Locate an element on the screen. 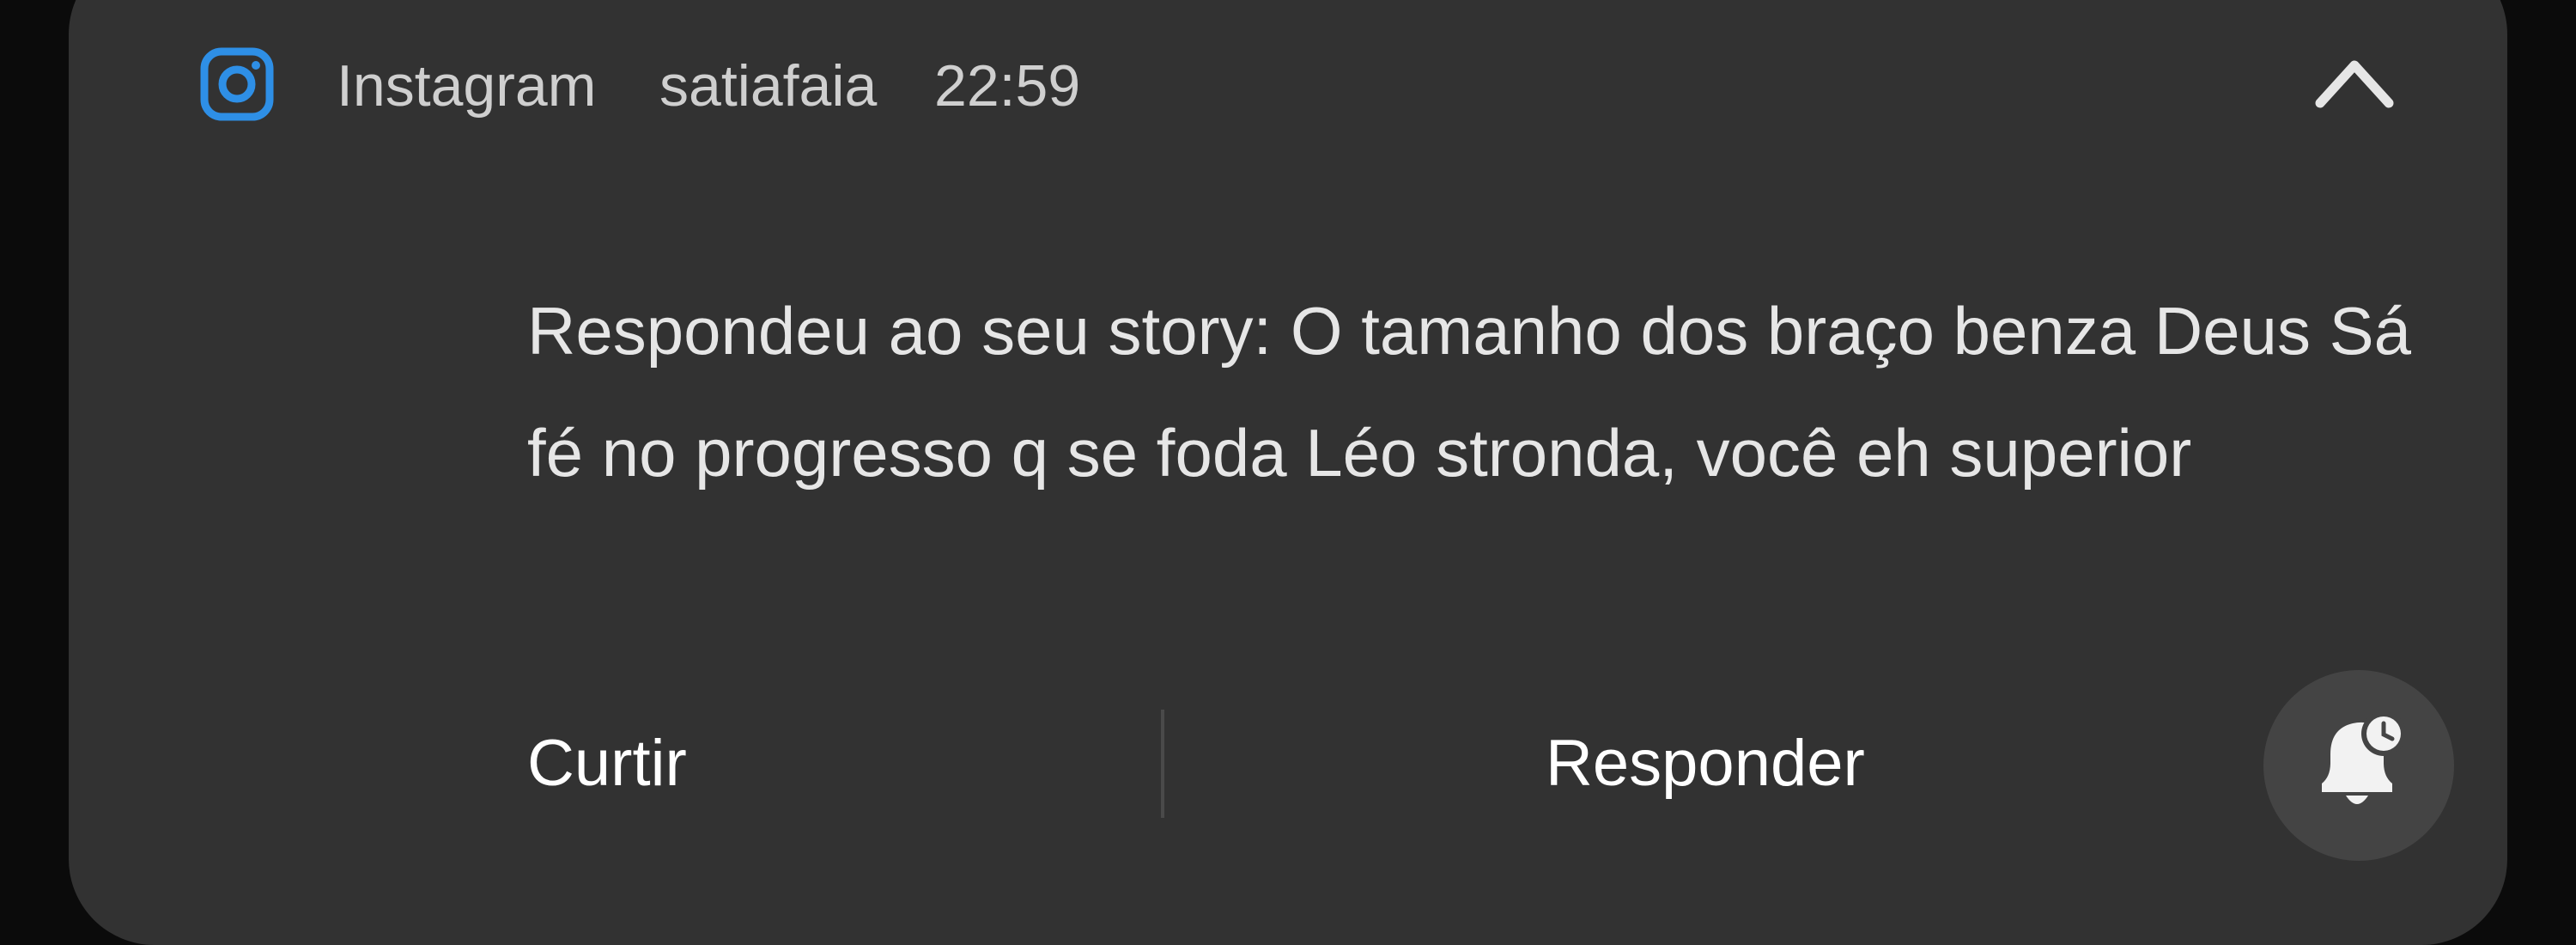 The height and width of the screenshot is (945, 2576). action-divider is located at coordinates (1162, 764).